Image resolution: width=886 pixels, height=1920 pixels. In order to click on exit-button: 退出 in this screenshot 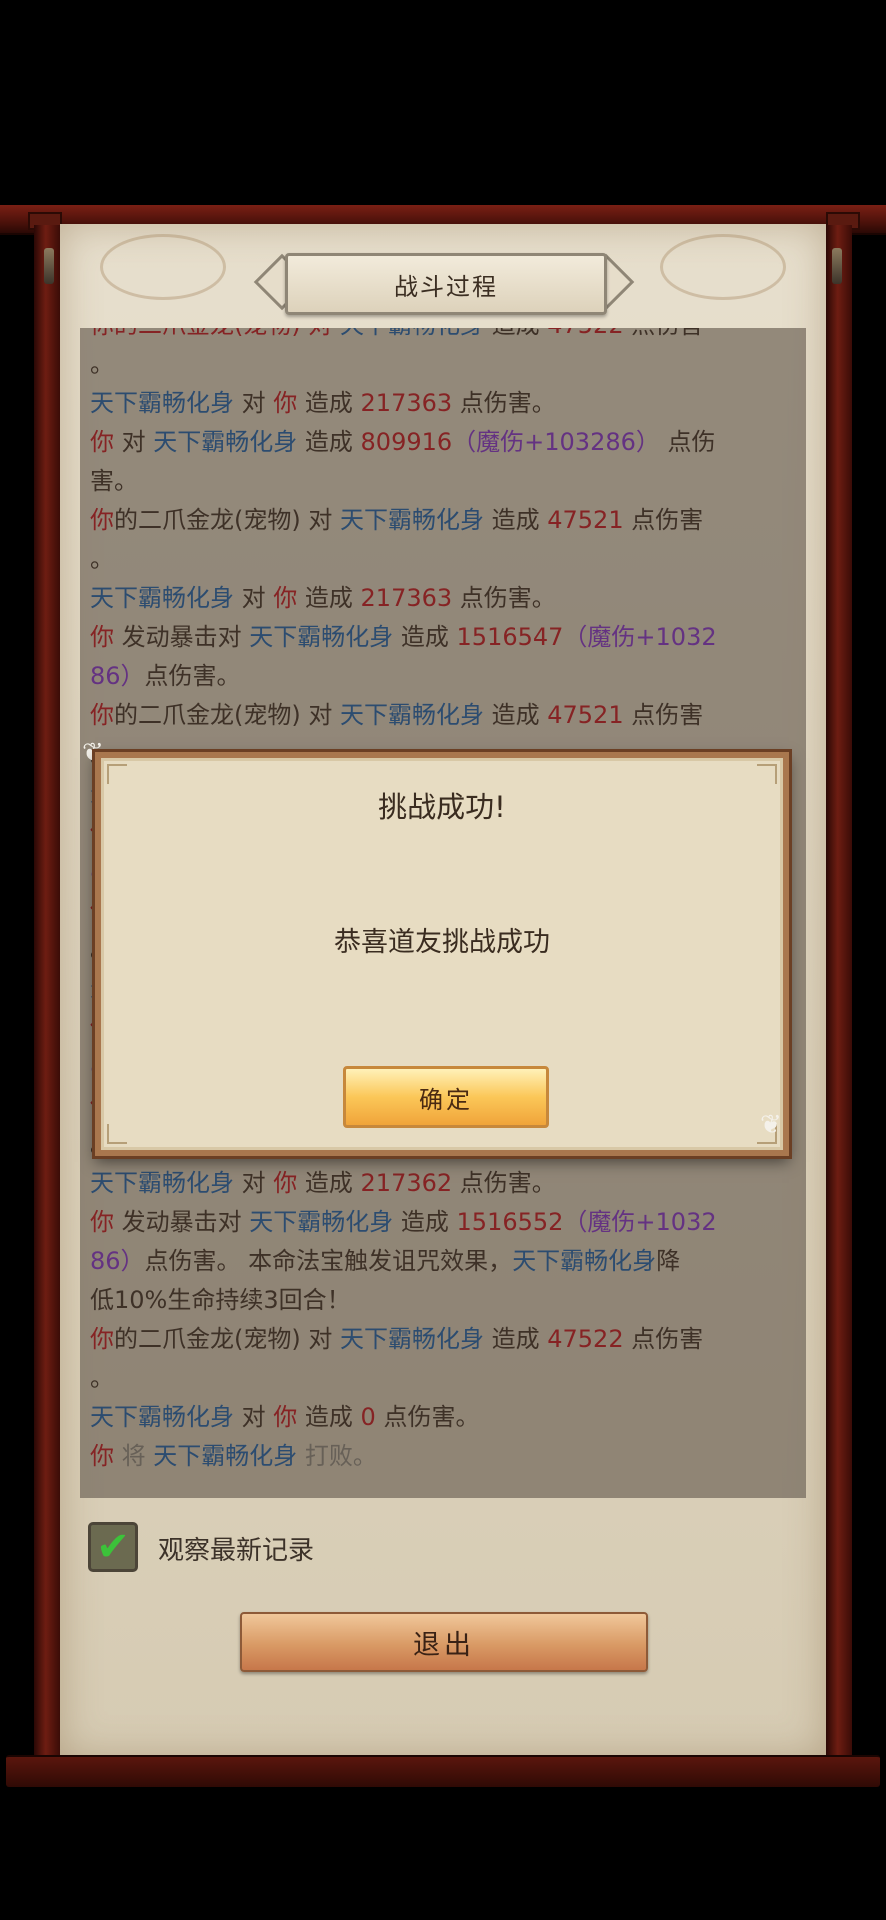, I will do `click(444, 1642)`.